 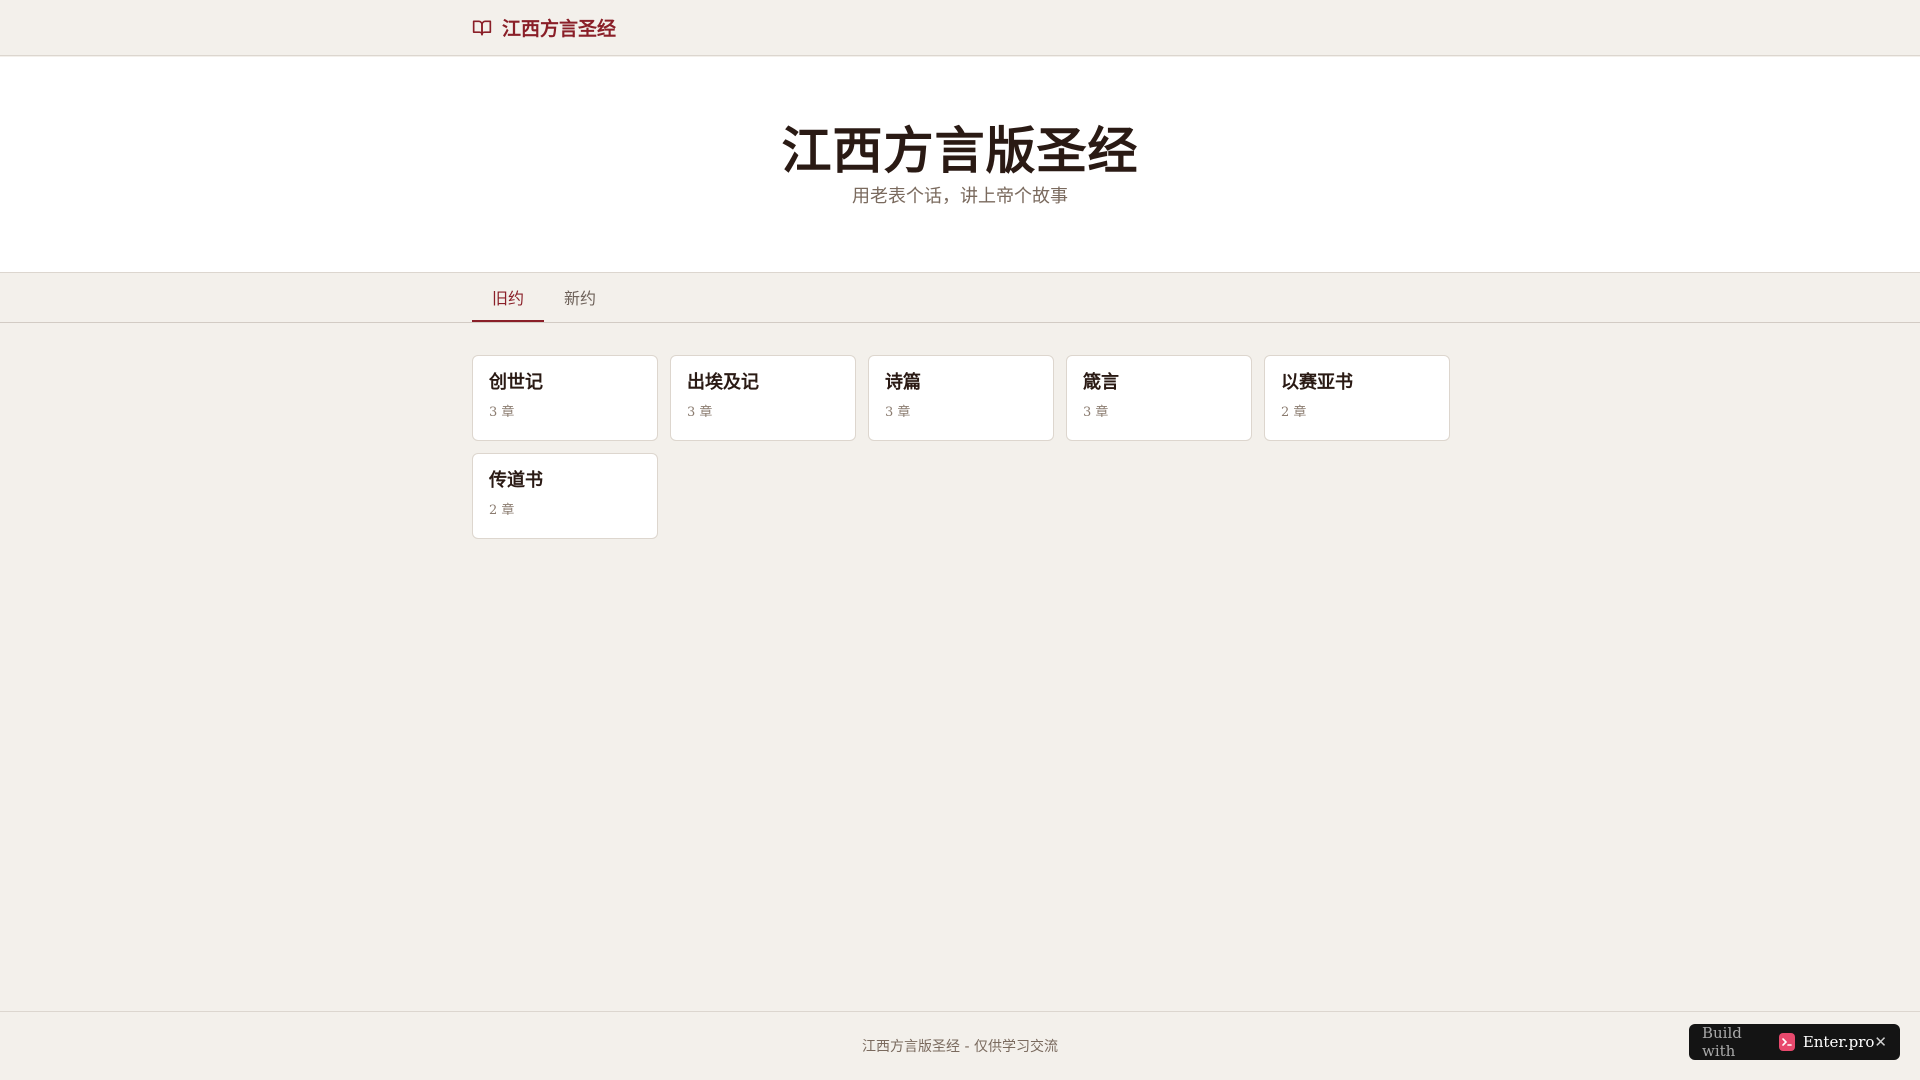 I want to click on testament-tabs: 旧约 新约, so click(x=960, y=298).